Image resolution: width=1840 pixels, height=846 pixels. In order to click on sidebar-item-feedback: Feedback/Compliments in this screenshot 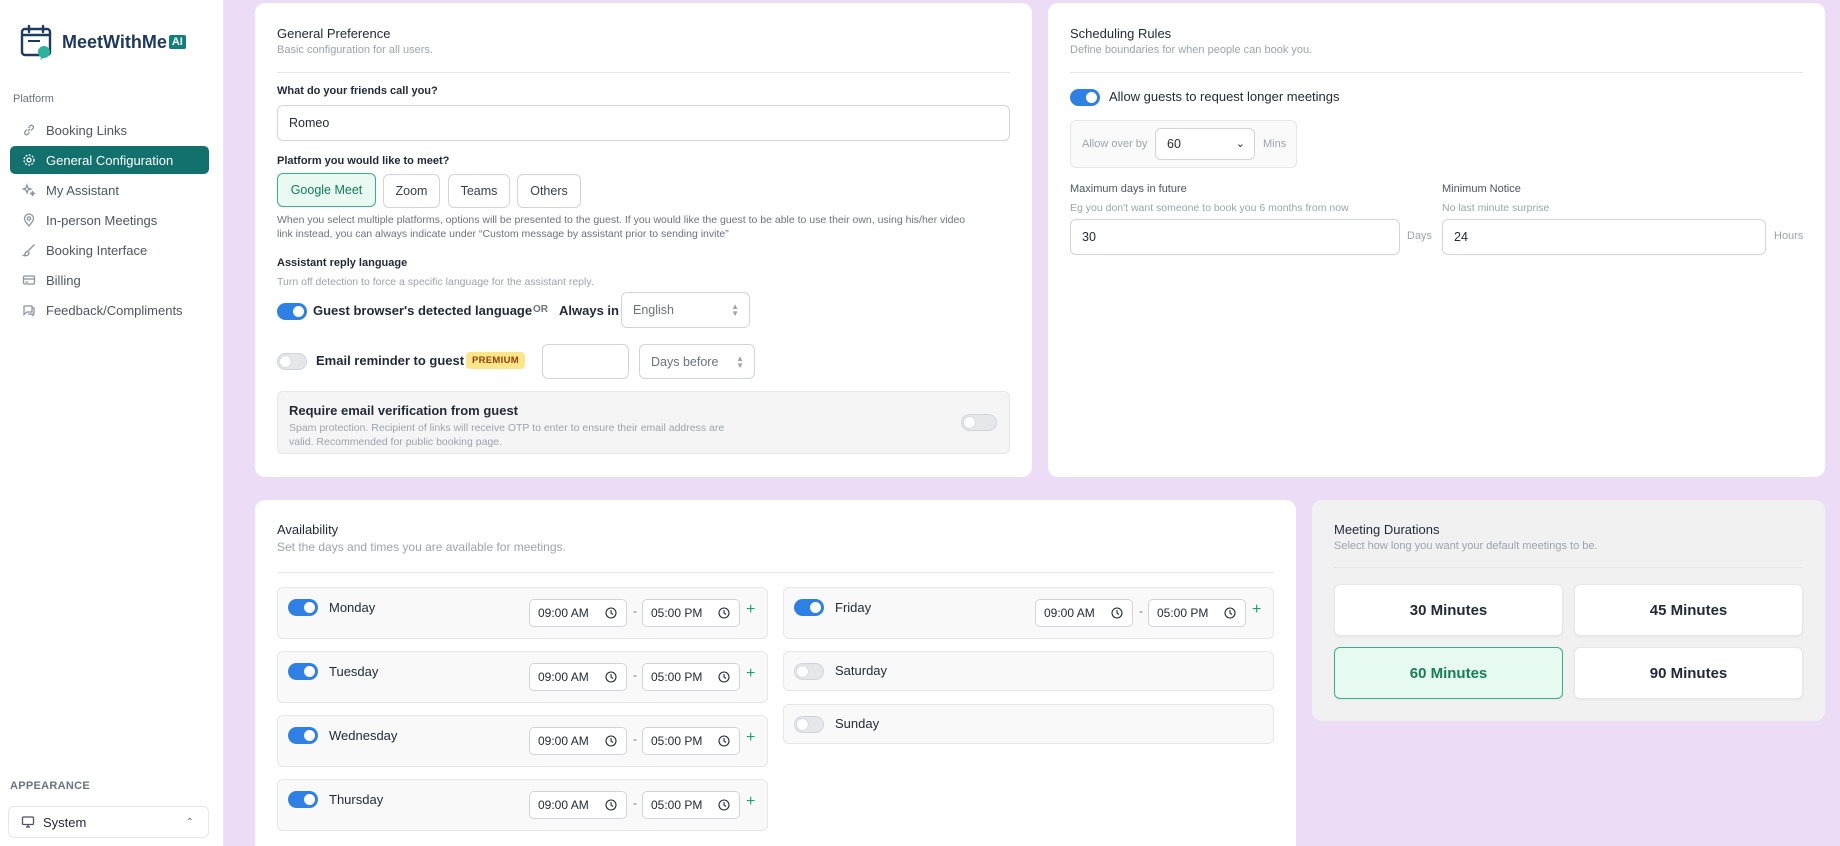, I will do `click(109, 310)`.